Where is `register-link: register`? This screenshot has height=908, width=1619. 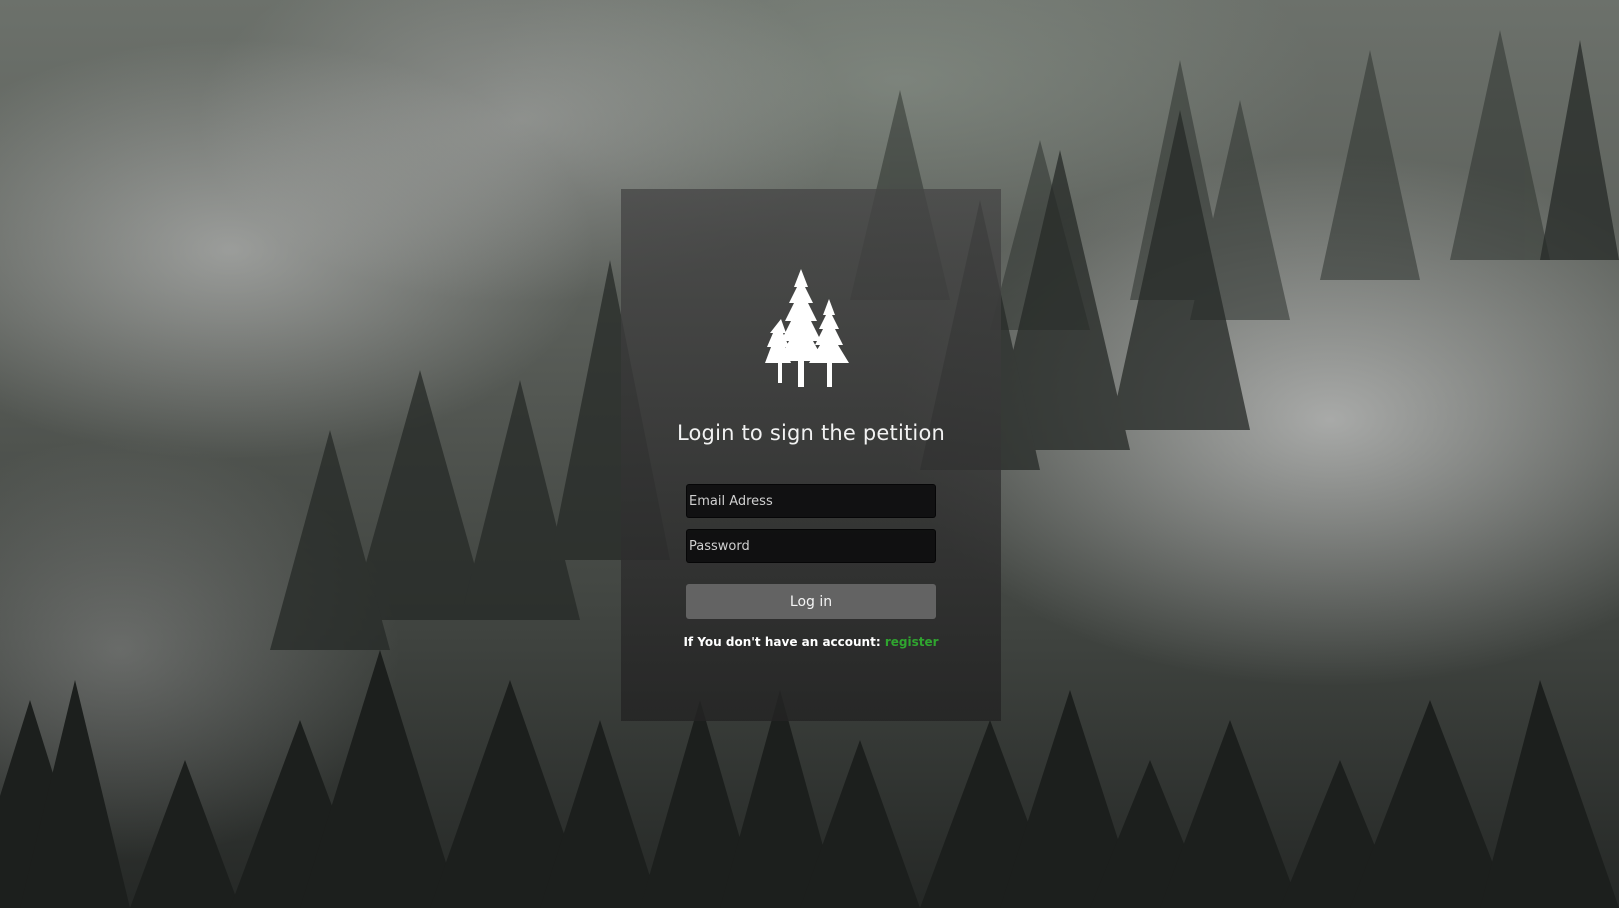 register-link: register is located at coordinates (912, 642).